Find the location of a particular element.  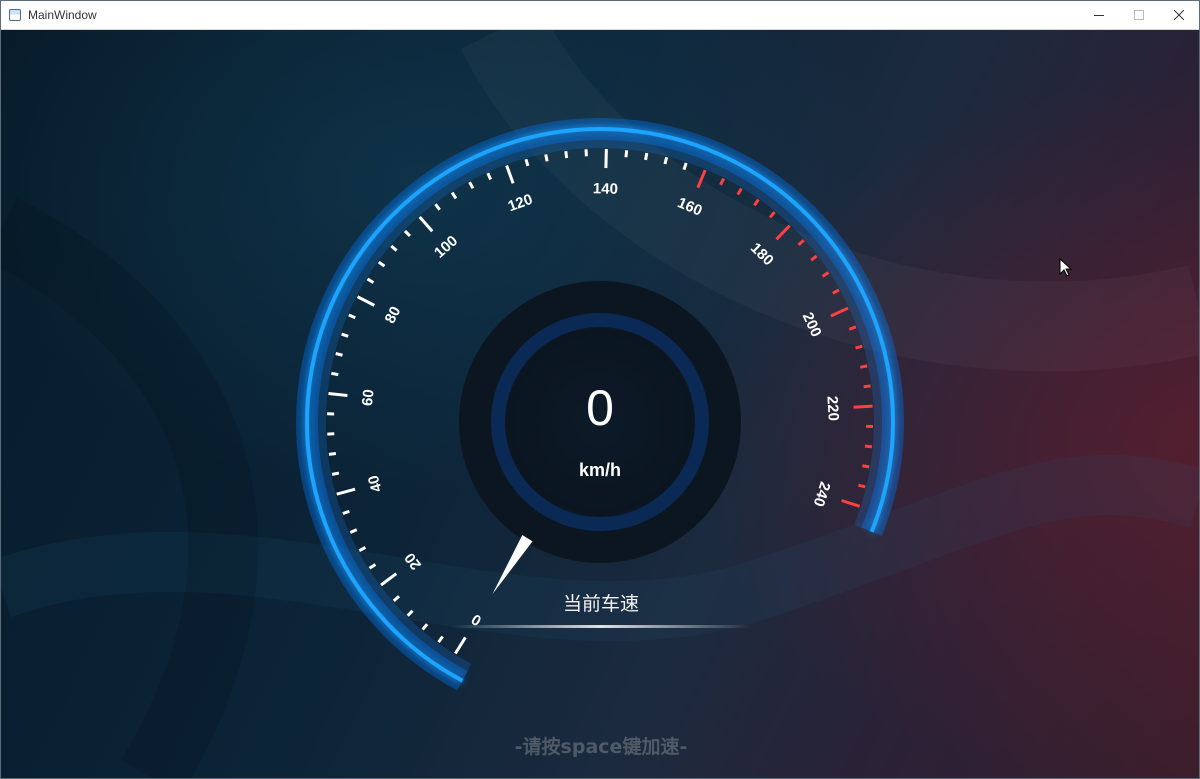

tick-label: 160 is located at coordinates (690, 206).